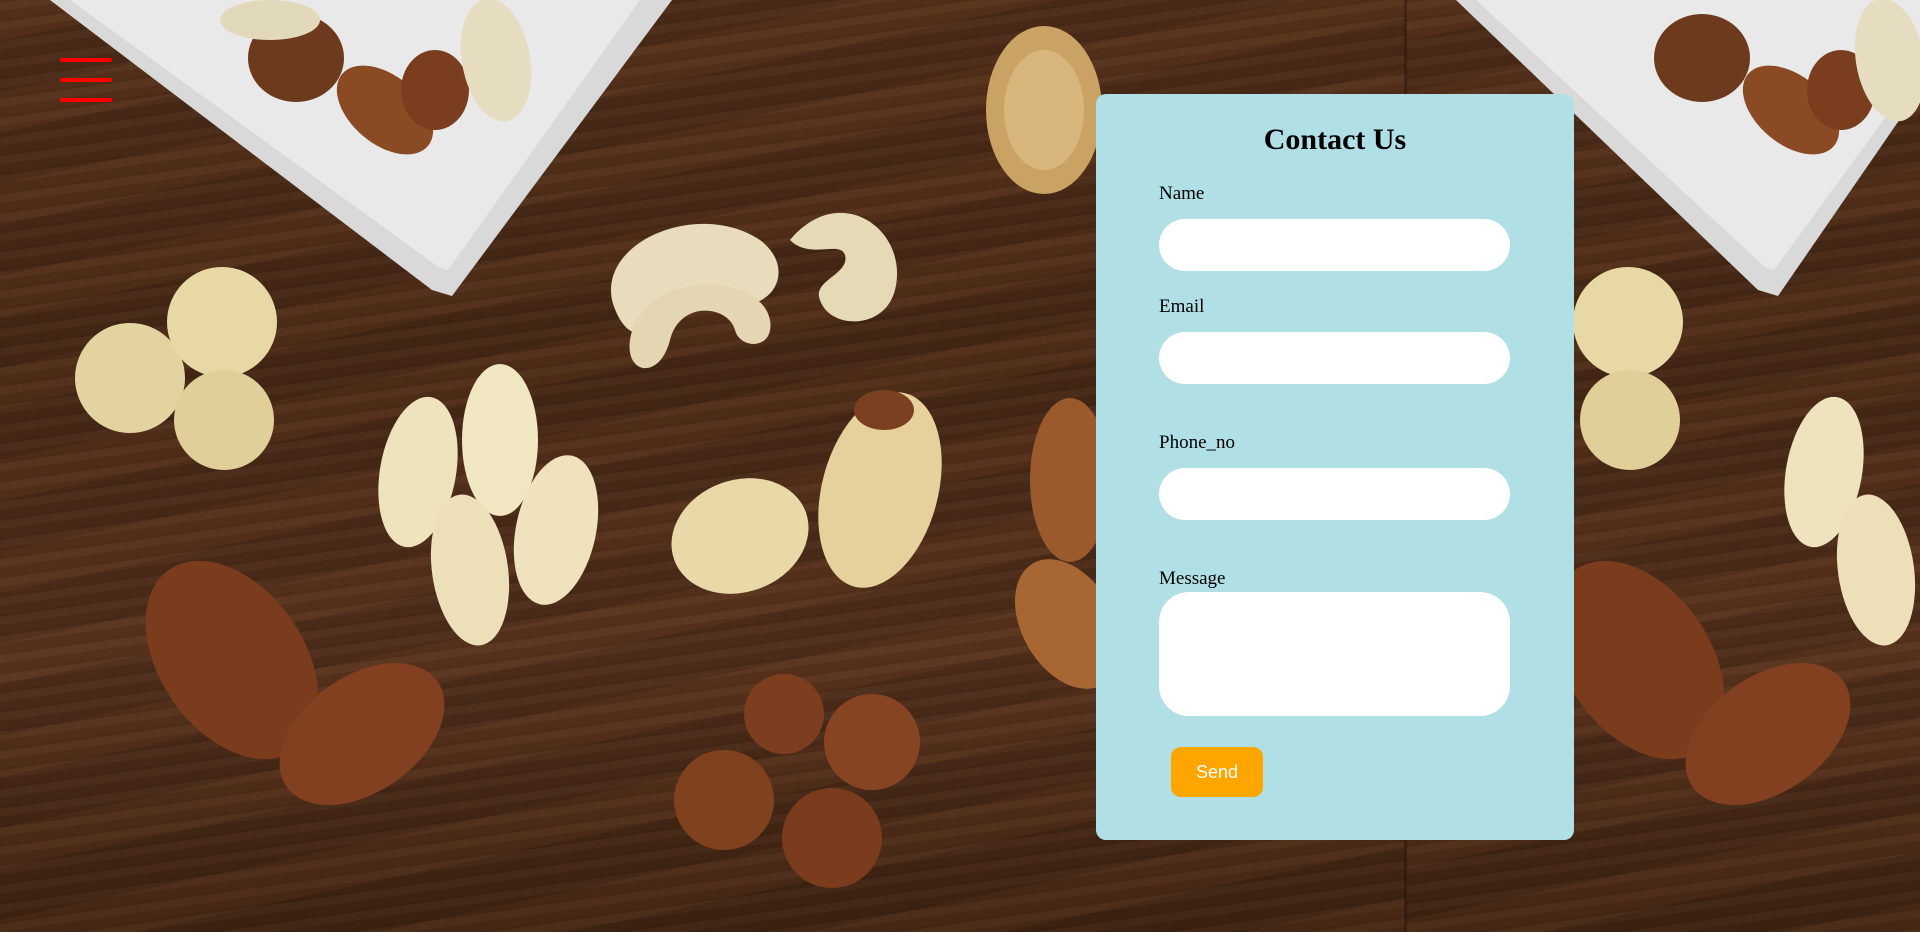 The width and height of the screenshot is (1920, 932). I want to click on dish-left, so click(361, 148).